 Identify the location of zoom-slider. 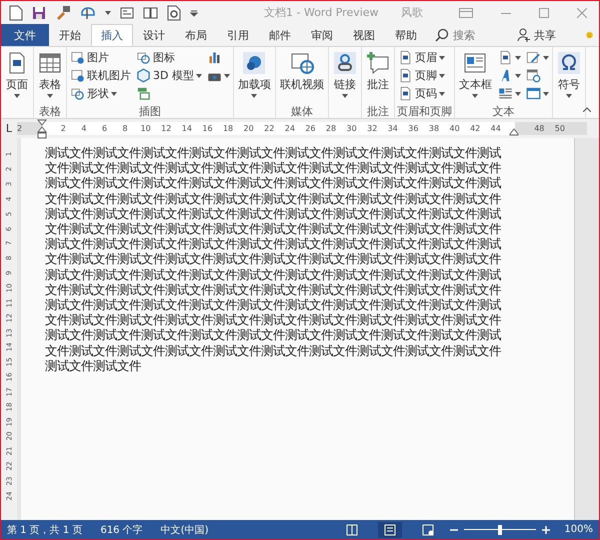
(500, 529).